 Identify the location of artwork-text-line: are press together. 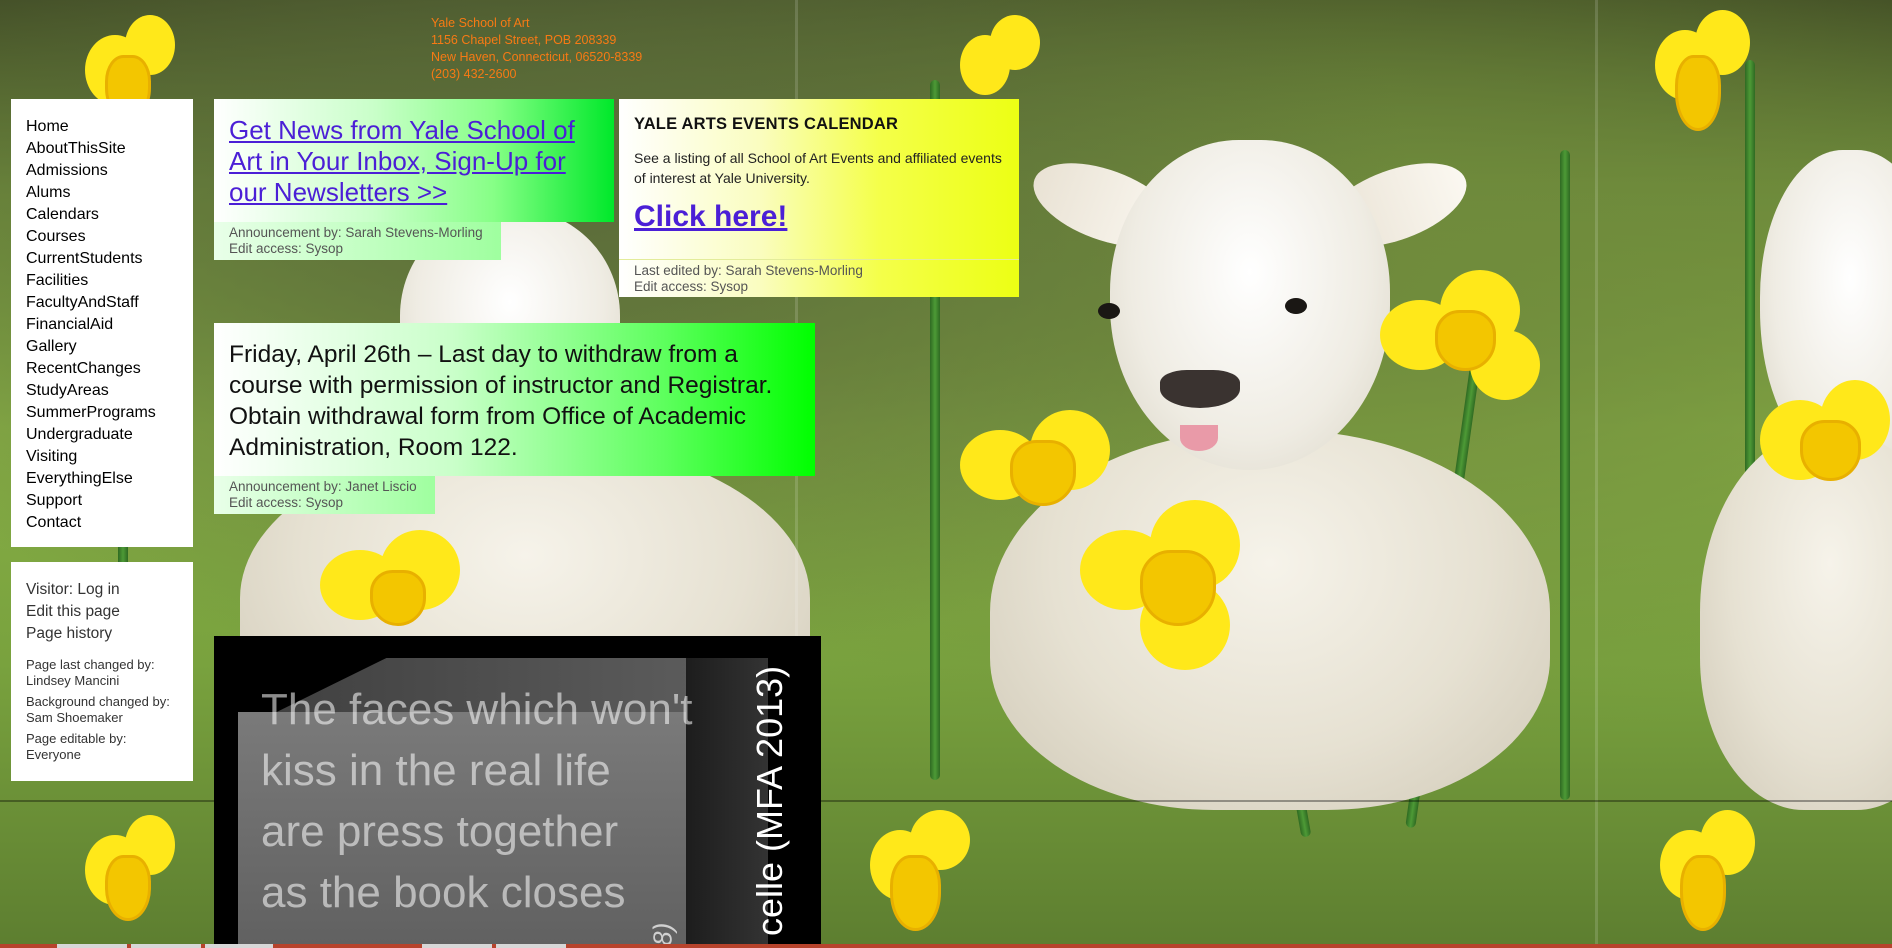
(440, 831).